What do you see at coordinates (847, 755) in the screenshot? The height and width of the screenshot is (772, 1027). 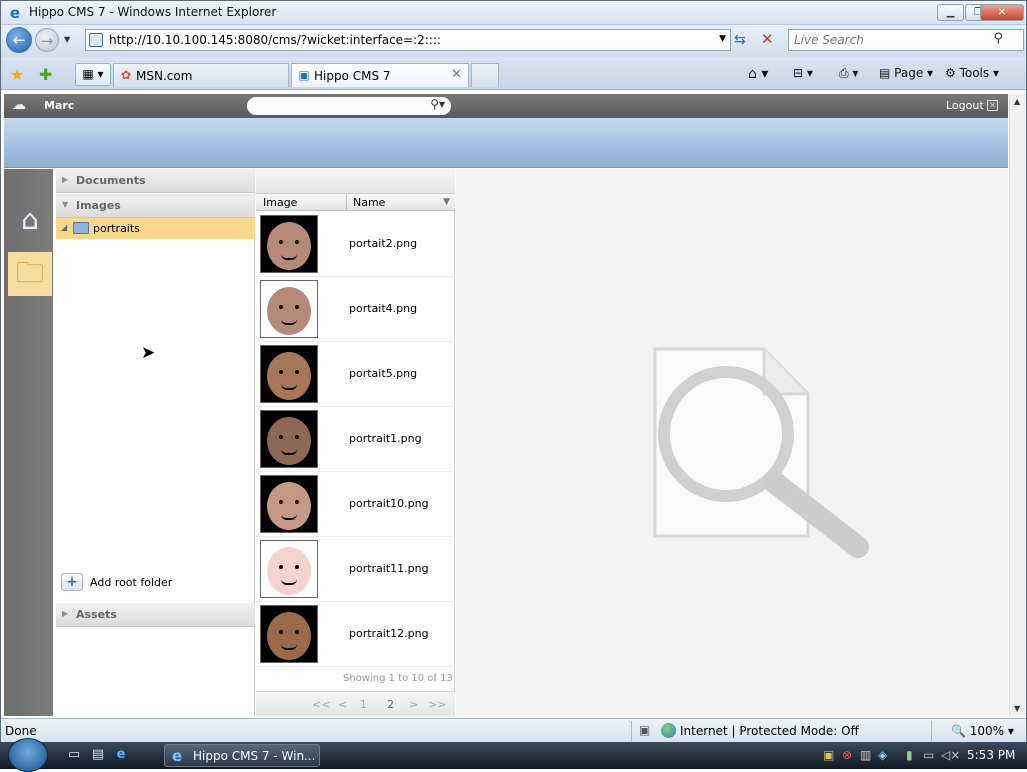 I see `tray-security-icon: ⊗` at bounding box center [847, 755].